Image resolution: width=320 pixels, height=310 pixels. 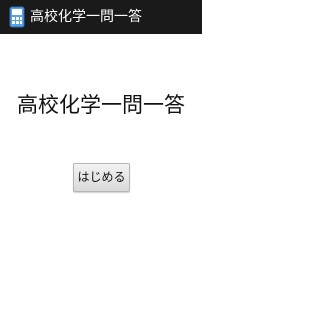 What do you see at coordinates (101, 177) in the screenshot?
I see `start-button: はじめる` at bounding box center [101, 177].